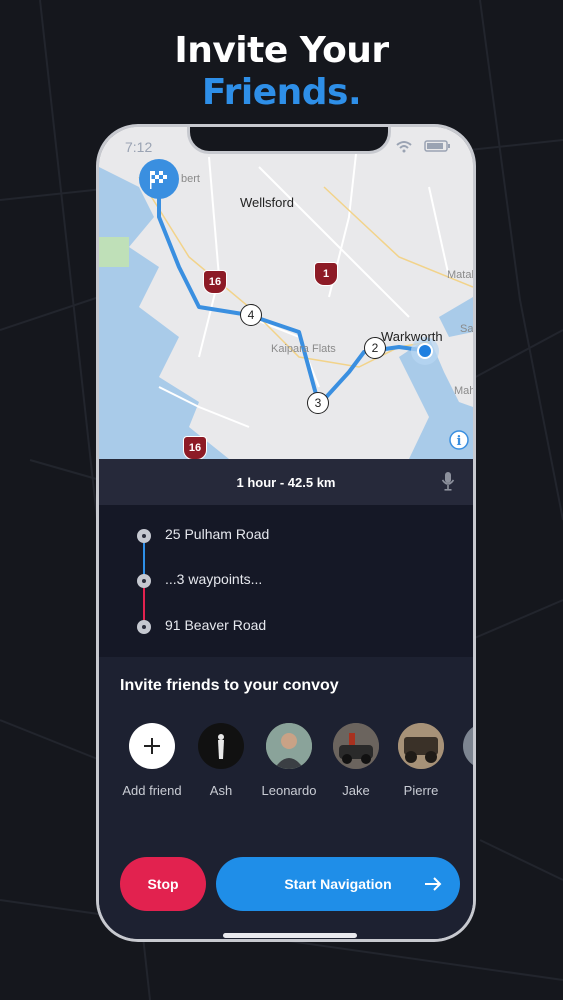 Image resolution: width=563 pixels, height=1000 pixels. I want to click on map-label-mahurangi: Mah, so click(465, 391).